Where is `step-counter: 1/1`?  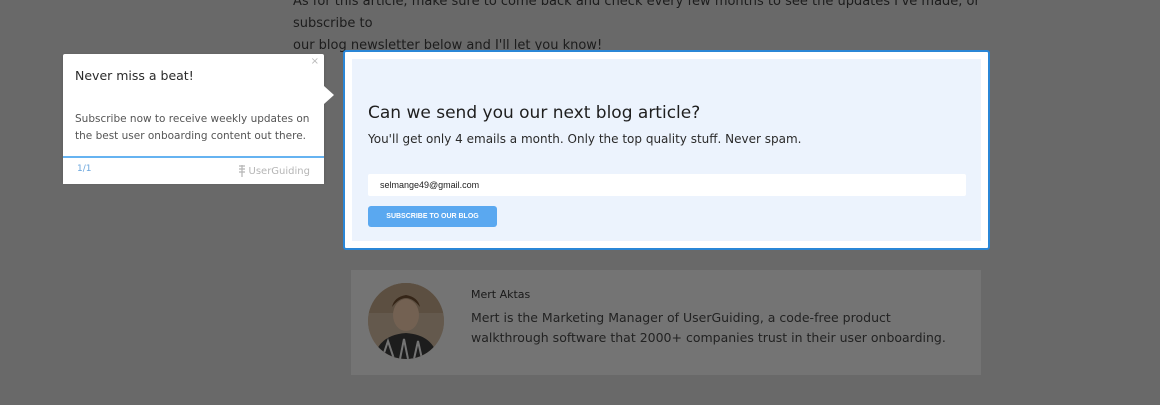
step-counter: 1/1 is located at coordinates (84, 169).